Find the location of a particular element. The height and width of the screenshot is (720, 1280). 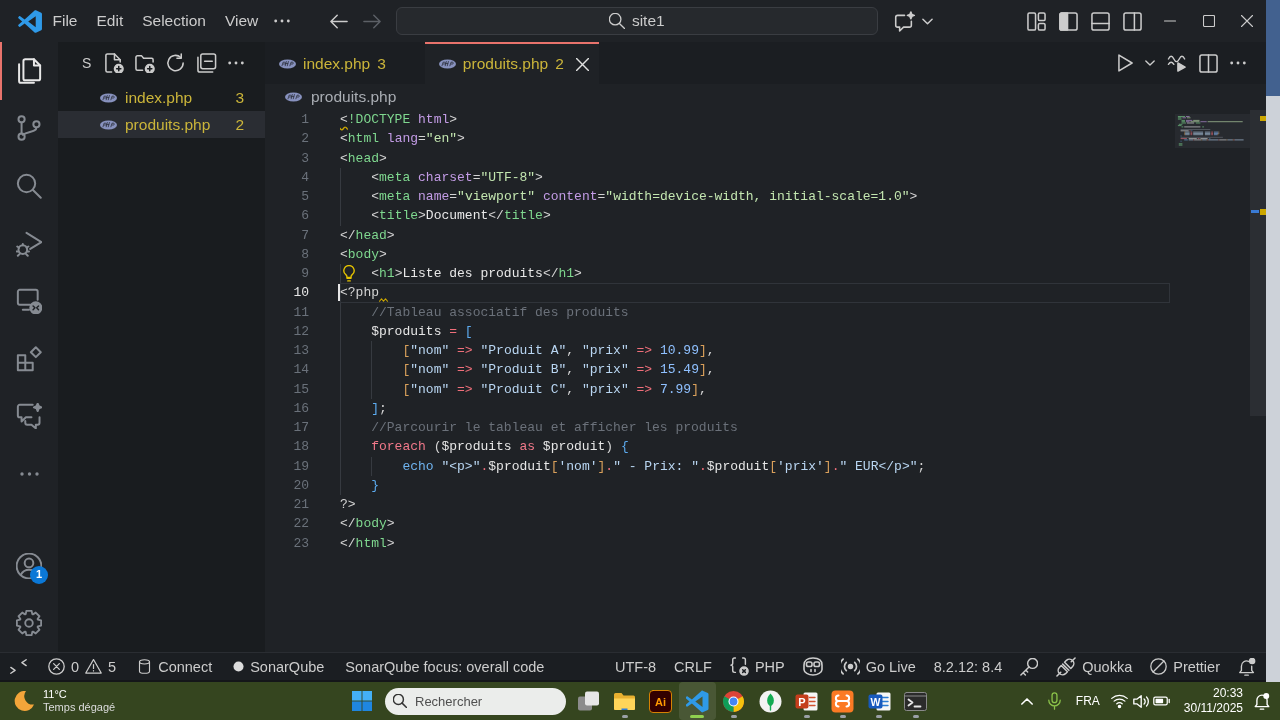

line-number: 10 is located at coordinates (300, 293).